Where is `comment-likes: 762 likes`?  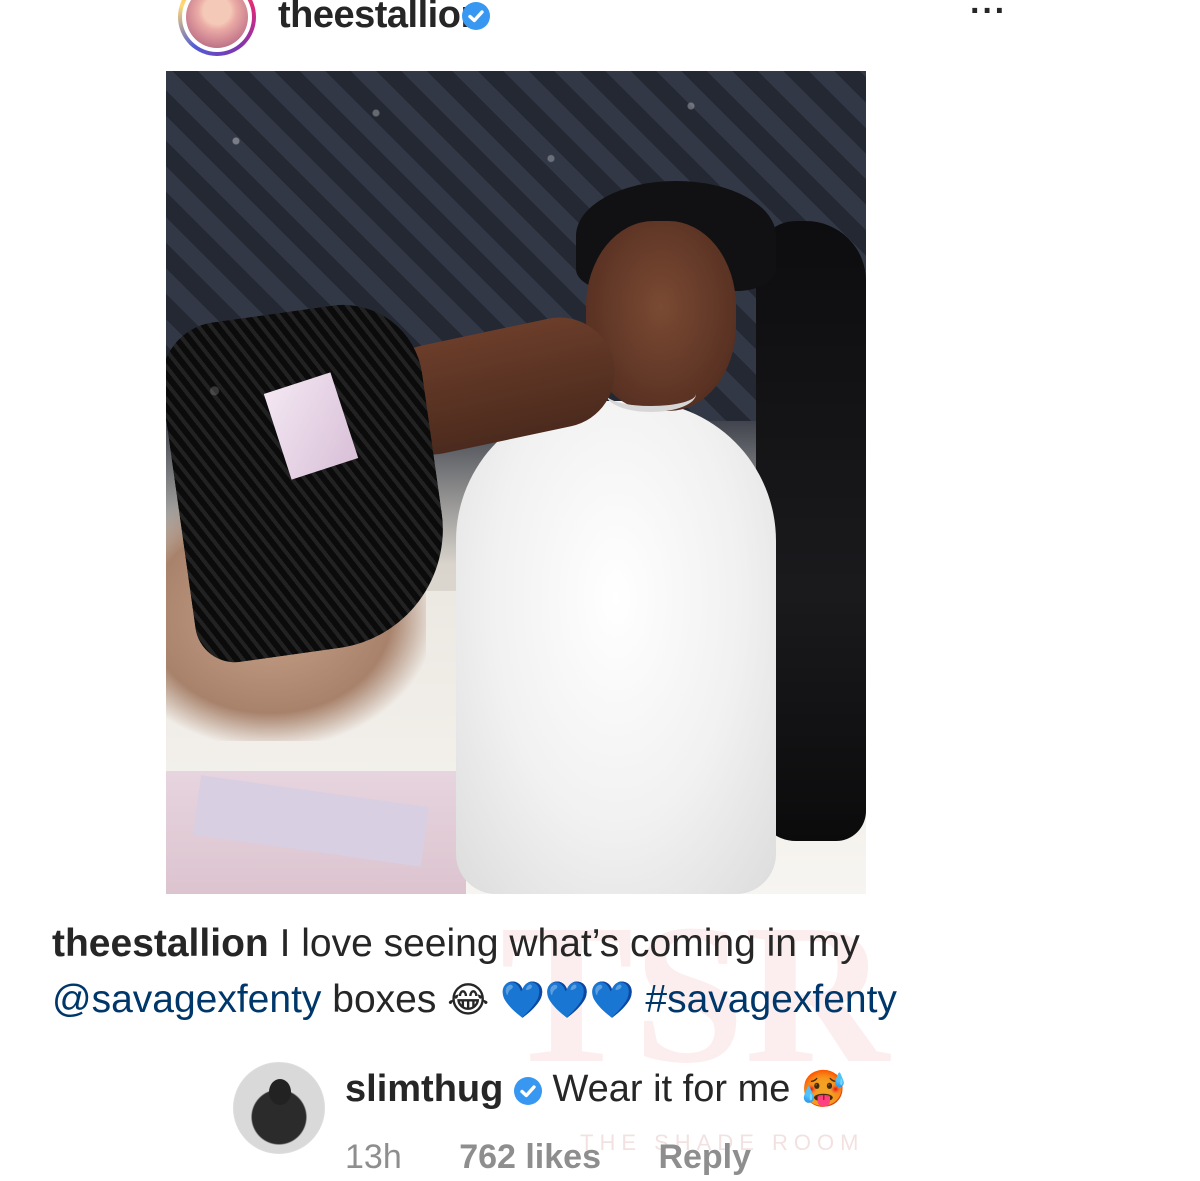
comment-likes: 762 likes is located at coordinates (530, 1157).